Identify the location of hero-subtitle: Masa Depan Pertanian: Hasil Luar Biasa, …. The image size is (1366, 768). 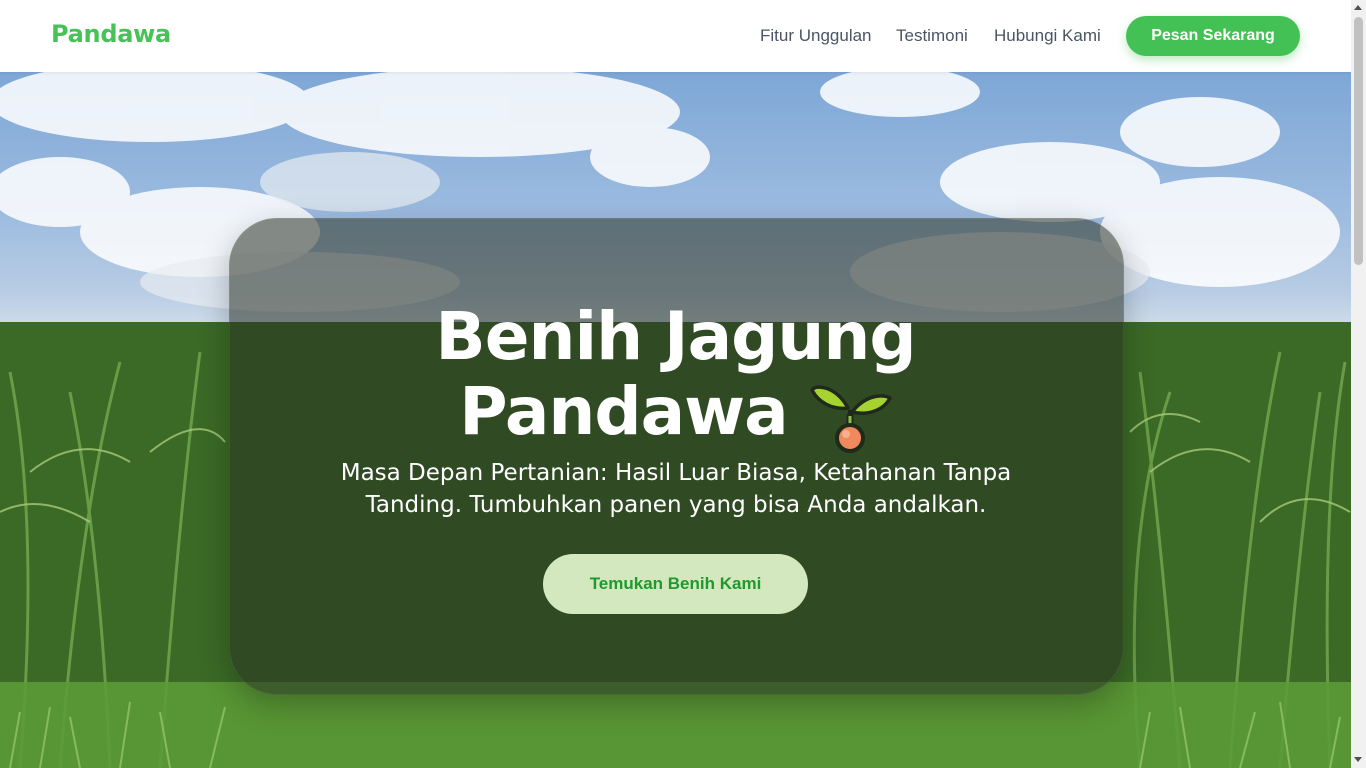
(676, 489).